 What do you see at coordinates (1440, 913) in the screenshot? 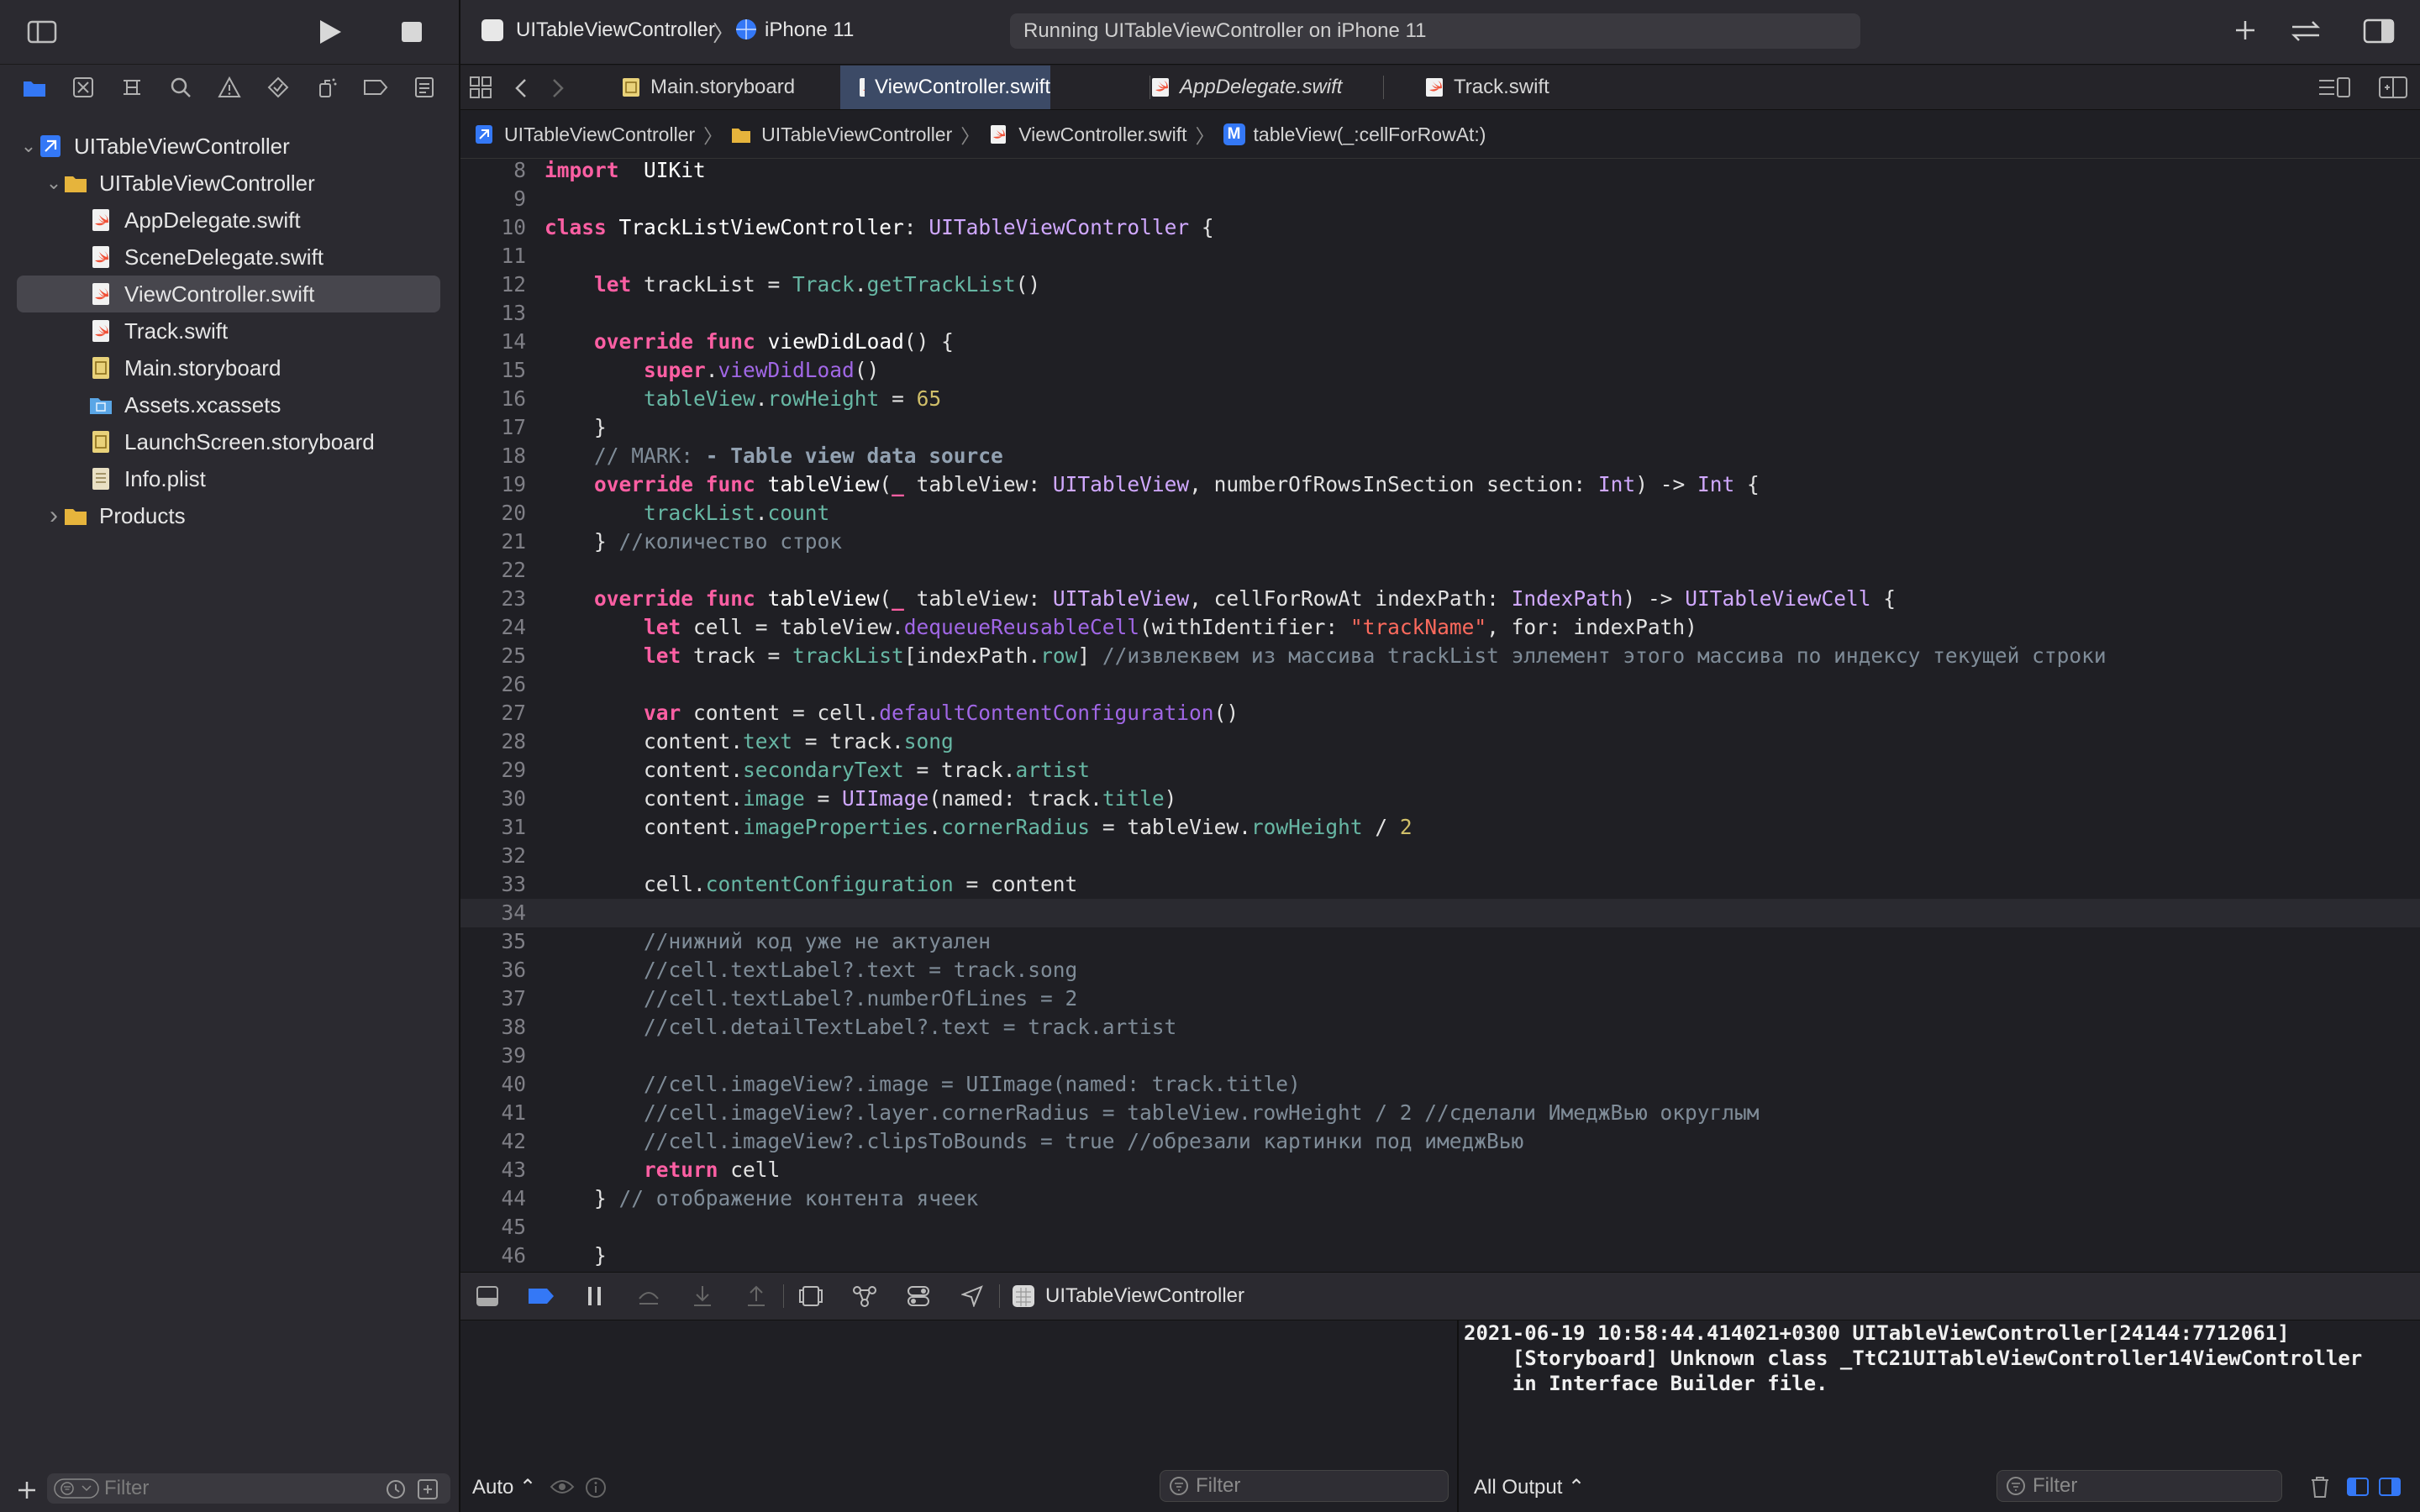
I see `code-line: 34` at bounding box center [1440, 913].